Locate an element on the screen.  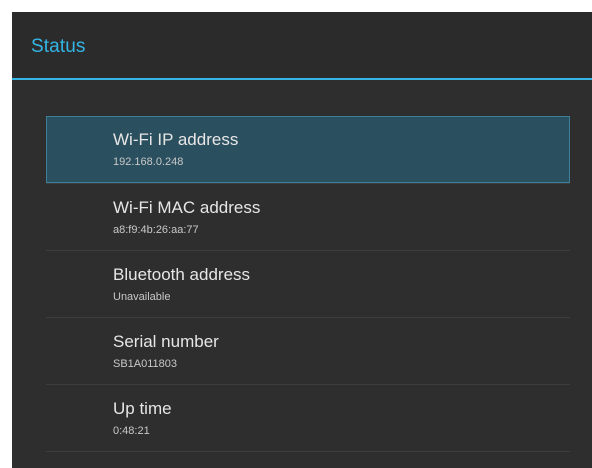
list-item-serial-number: Serial number SB1A011803 is located at coordinates (308, 350).